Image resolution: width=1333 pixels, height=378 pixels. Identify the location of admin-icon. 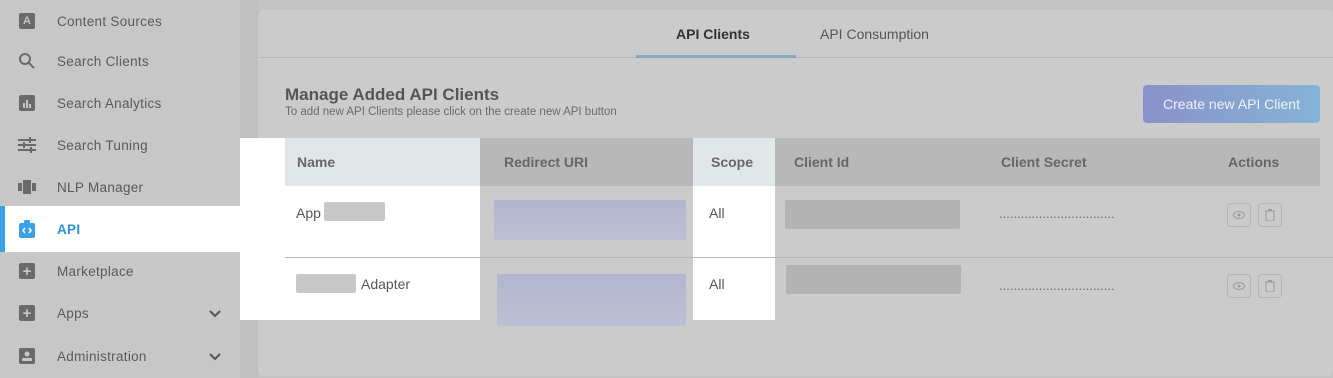
(27, 356).